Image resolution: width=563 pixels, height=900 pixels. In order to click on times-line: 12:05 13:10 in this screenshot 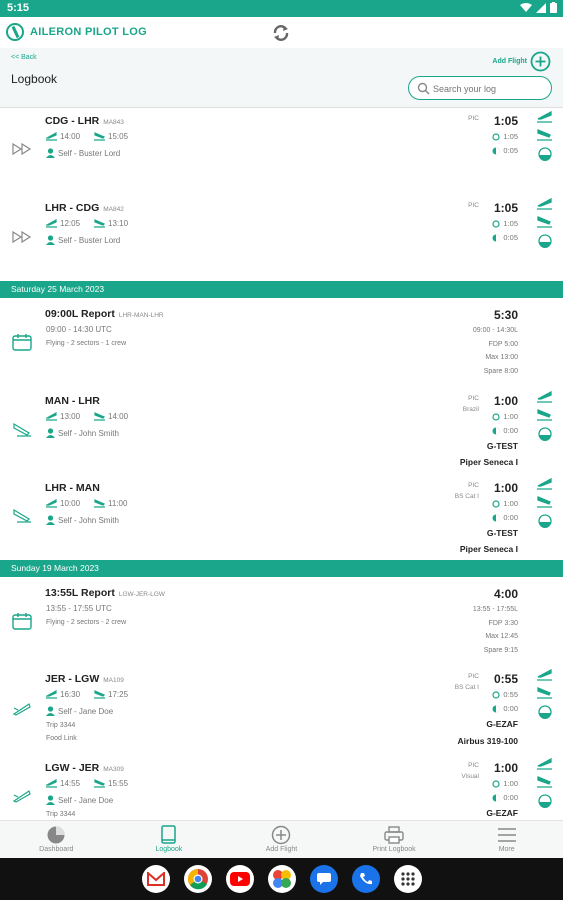, I will do `click(87, 223)`.